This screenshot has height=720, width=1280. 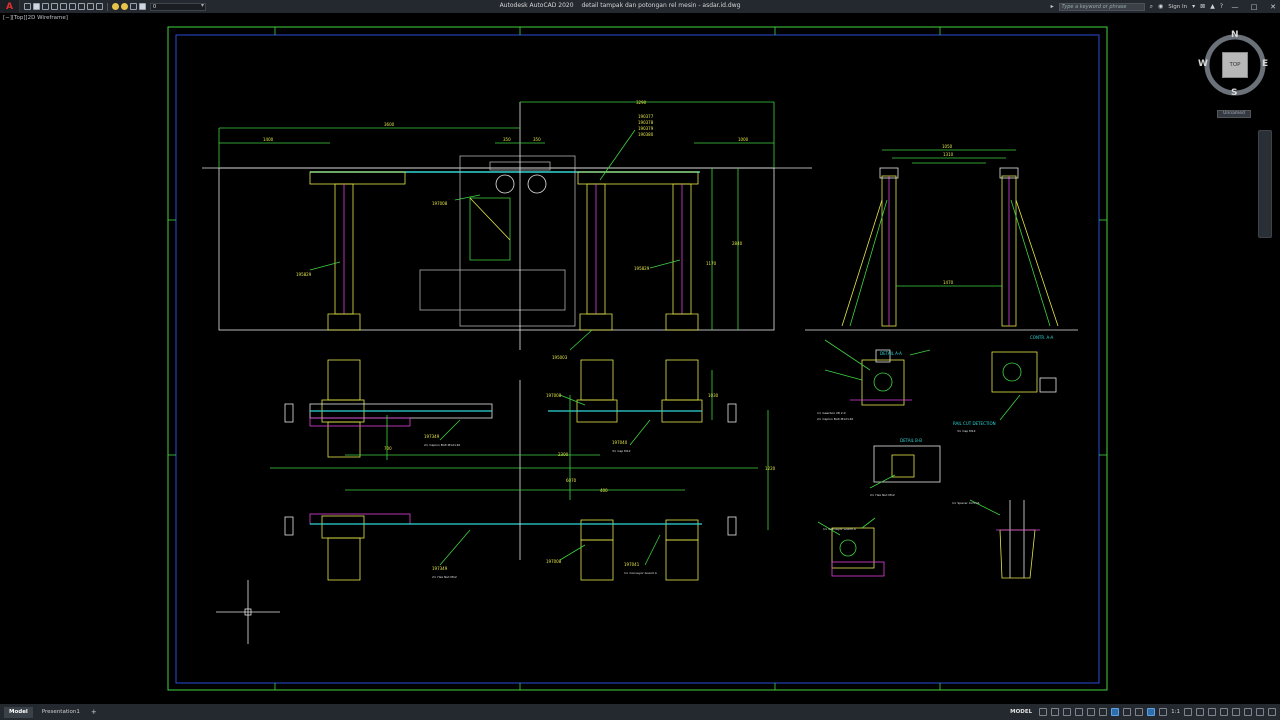 I want to click on otrack-icon, so click(x=1103, y=712).